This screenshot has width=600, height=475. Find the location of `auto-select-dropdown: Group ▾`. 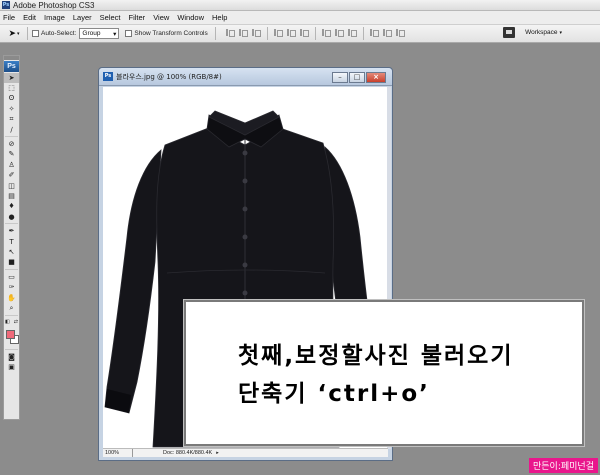

auto-select-dropdown: Group ▾ is located at coordinates (99, 33).